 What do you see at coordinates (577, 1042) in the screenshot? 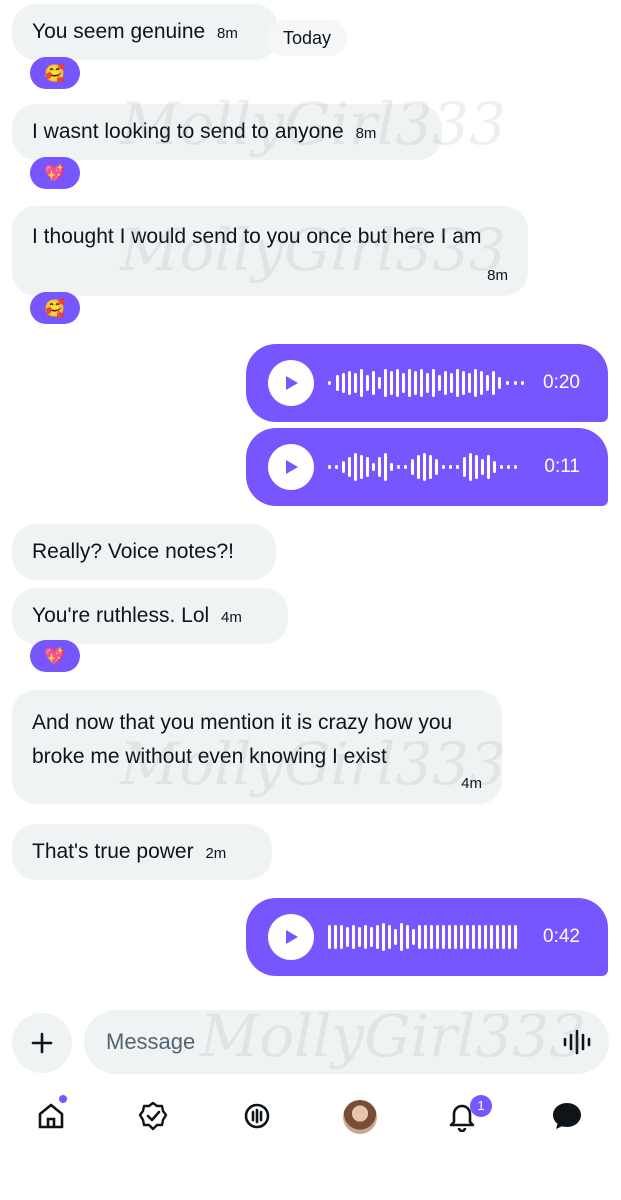
I see `voice-record-icon` at bounding box center [577, 1042].